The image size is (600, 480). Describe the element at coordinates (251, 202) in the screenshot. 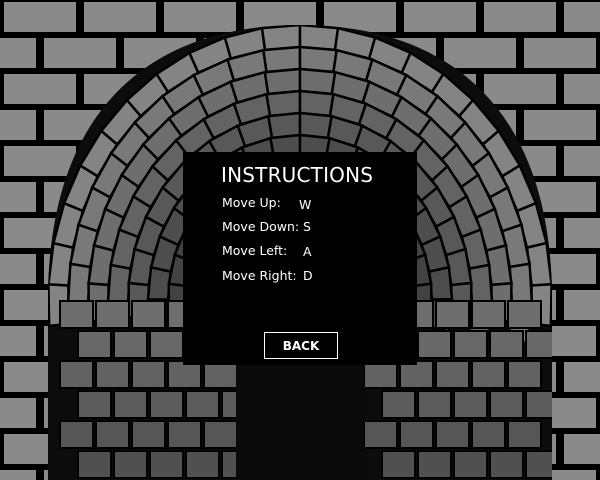

I see `move-up-label: Move Up:` at that location.